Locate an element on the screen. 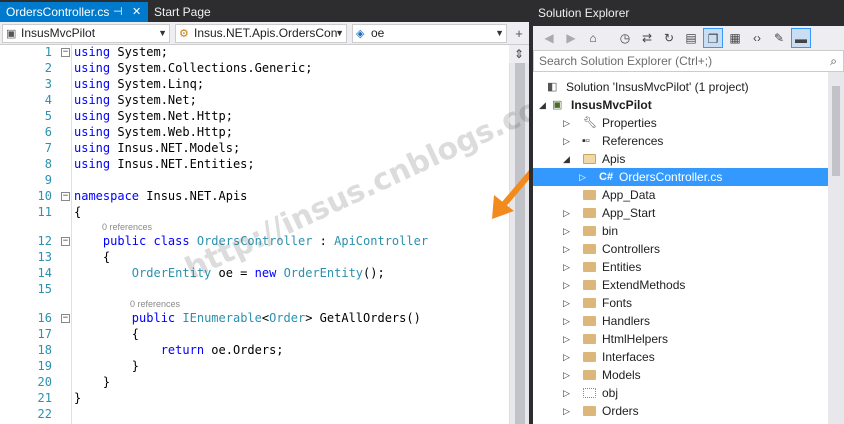 This screenshot has width=844, height=424. tree-item-label: App_Start is located at coordinates (629, 213).